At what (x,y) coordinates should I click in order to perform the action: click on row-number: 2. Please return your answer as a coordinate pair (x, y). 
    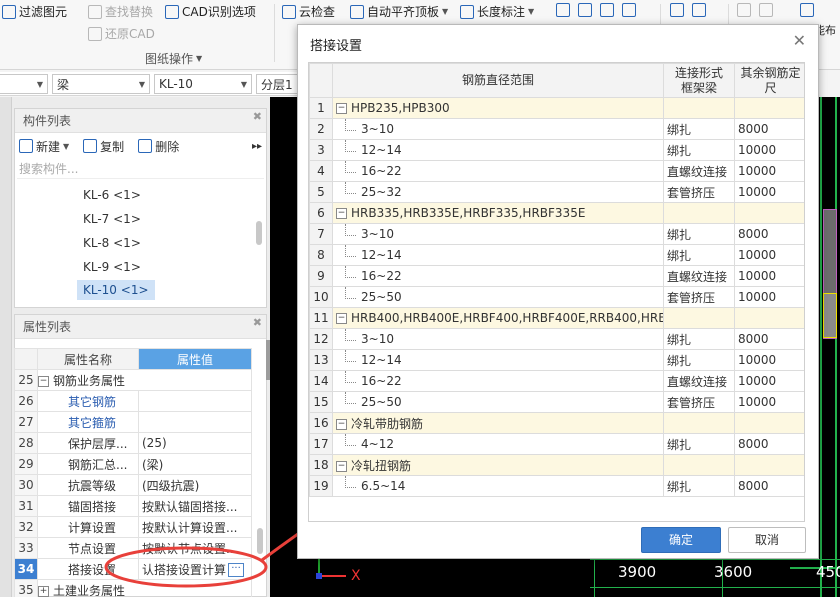
    Looking at the image, I should click on (321, 129).